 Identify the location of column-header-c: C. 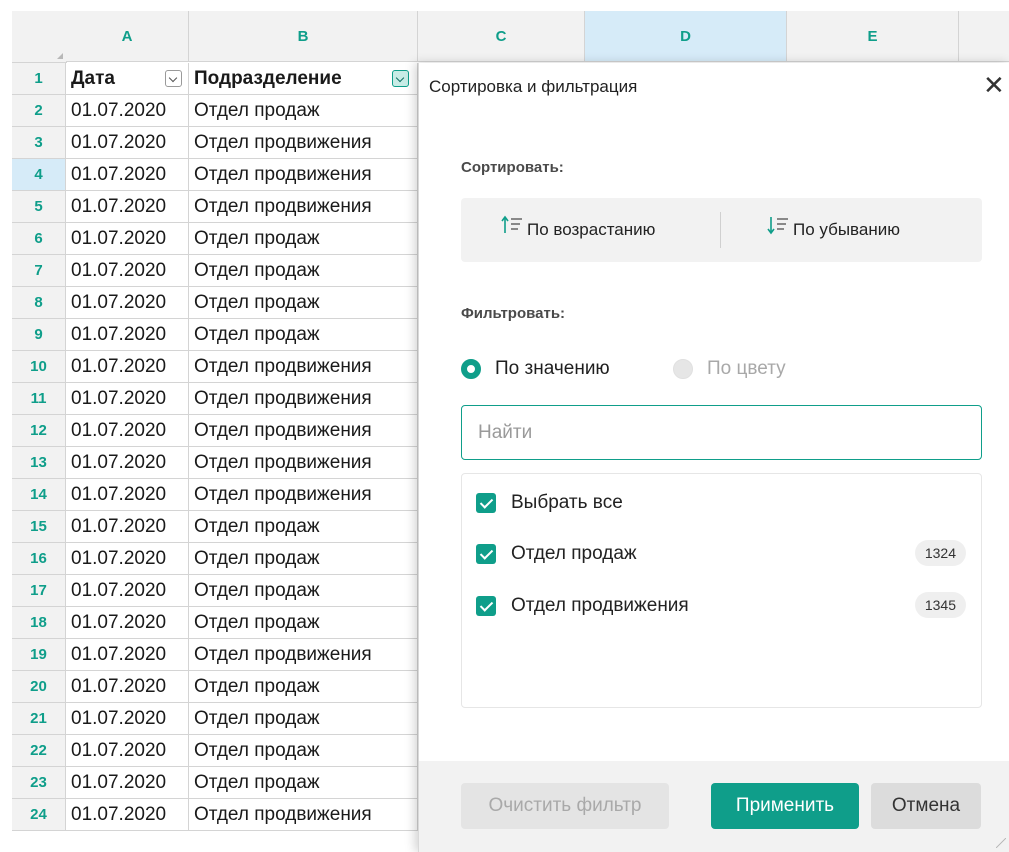
(501, 36).